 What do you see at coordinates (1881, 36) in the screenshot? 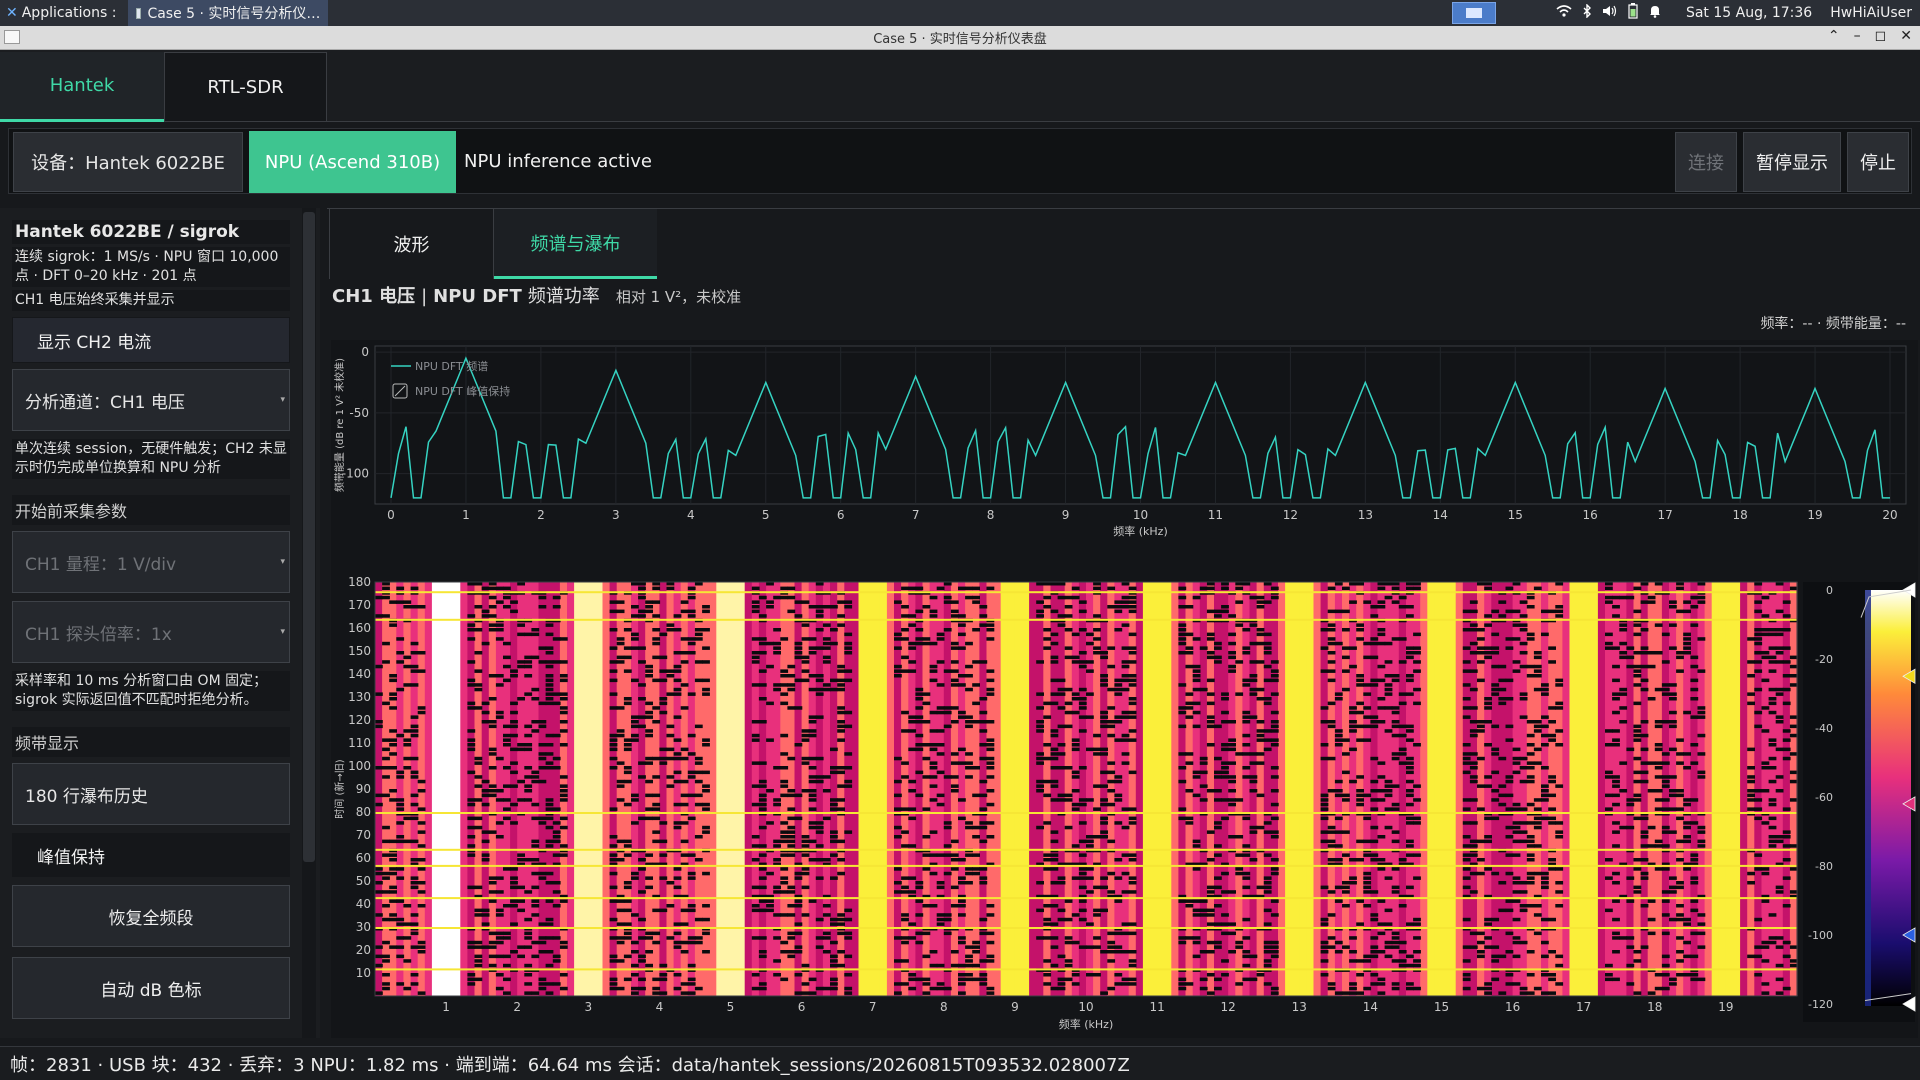
I see `maximize-icon: ◻` at bounding box center [1881, 36].